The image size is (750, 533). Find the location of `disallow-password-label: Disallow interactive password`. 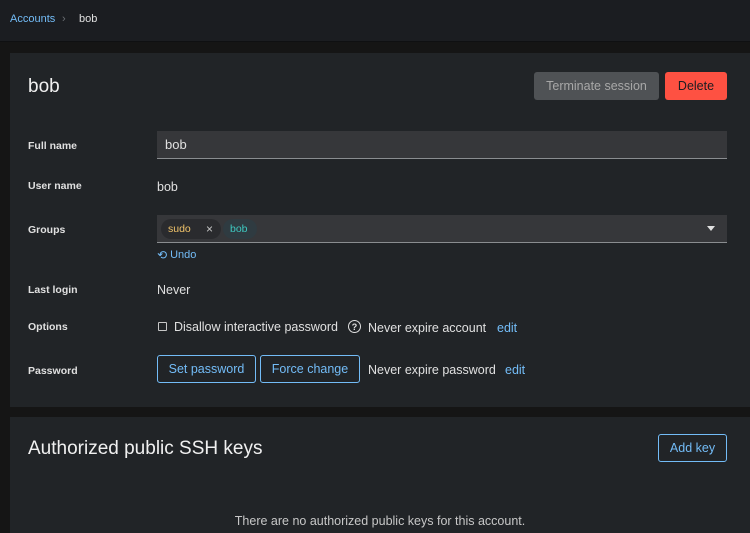

disallow-password-label: Disallow interactive password is located at coordinates (256, 327).